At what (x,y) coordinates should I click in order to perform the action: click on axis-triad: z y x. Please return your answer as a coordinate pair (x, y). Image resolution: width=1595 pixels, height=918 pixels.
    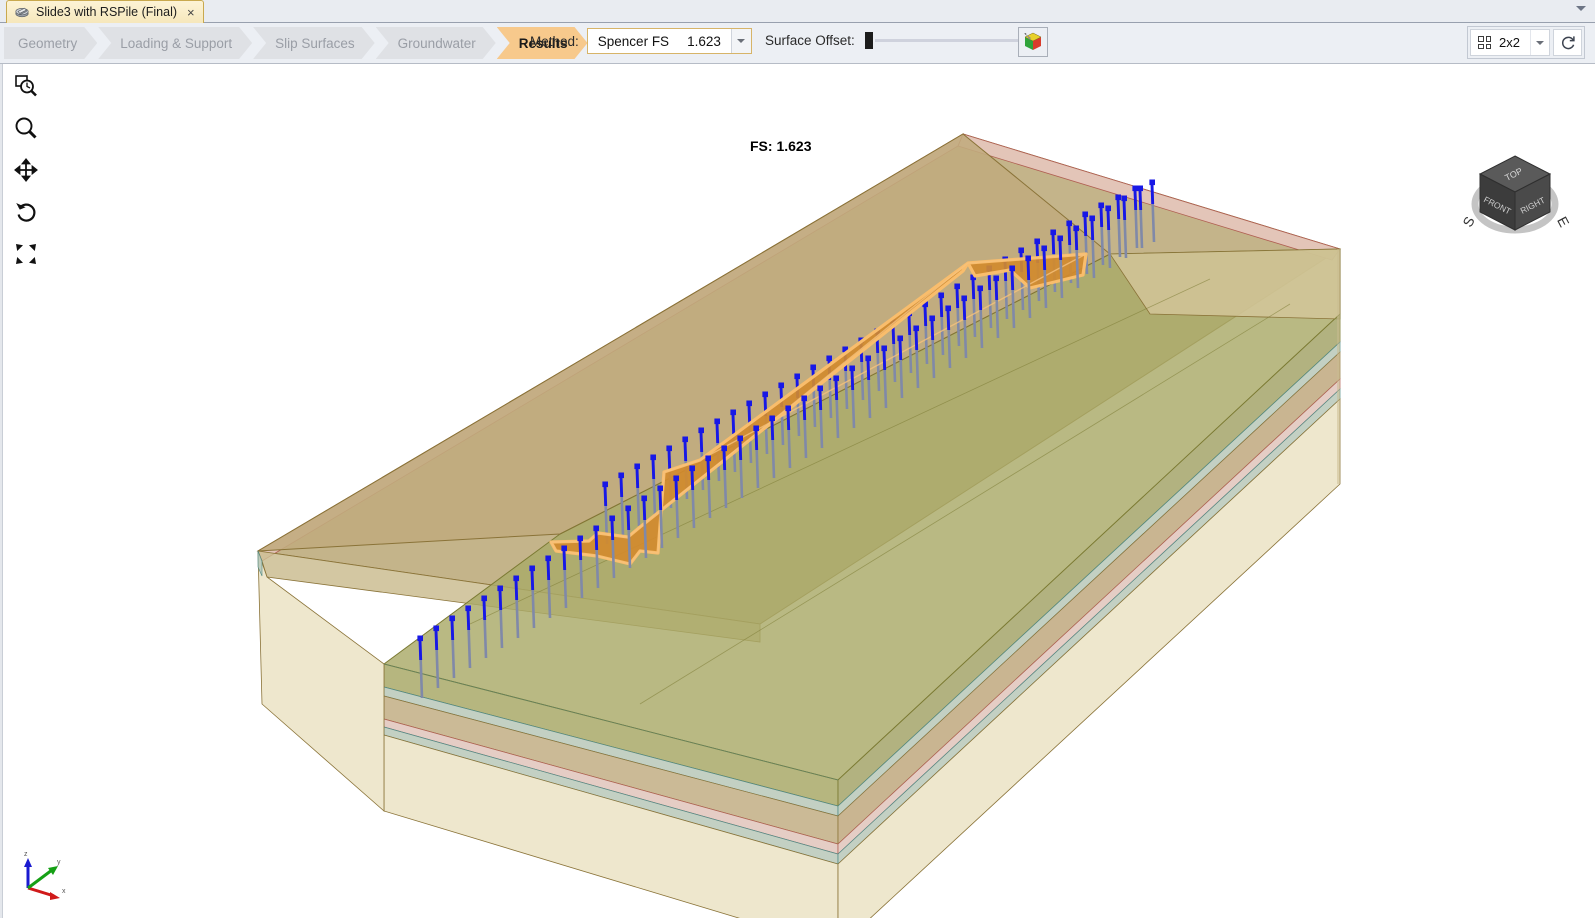
    Looking at the image, I should click on (45, 875).